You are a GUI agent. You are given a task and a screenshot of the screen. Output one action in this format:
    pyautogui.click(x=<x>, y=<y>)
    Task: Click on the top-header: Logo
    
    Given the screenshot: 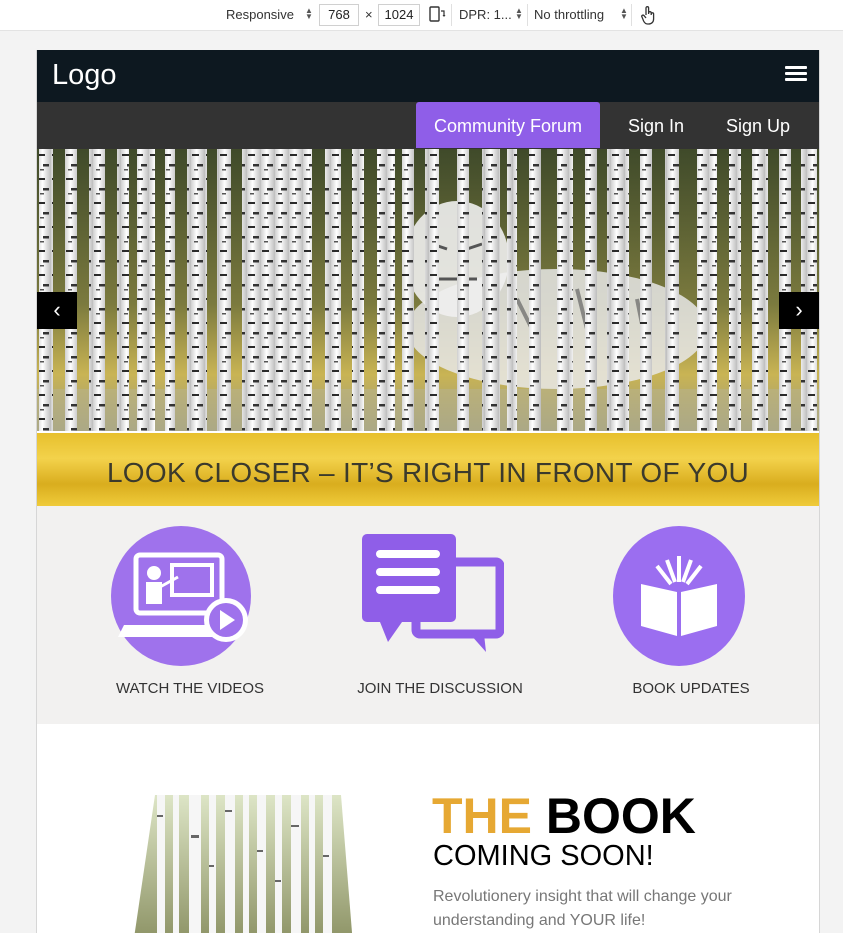 What is the action you would take?
    pyautogui.click(x=428, y=76)
    